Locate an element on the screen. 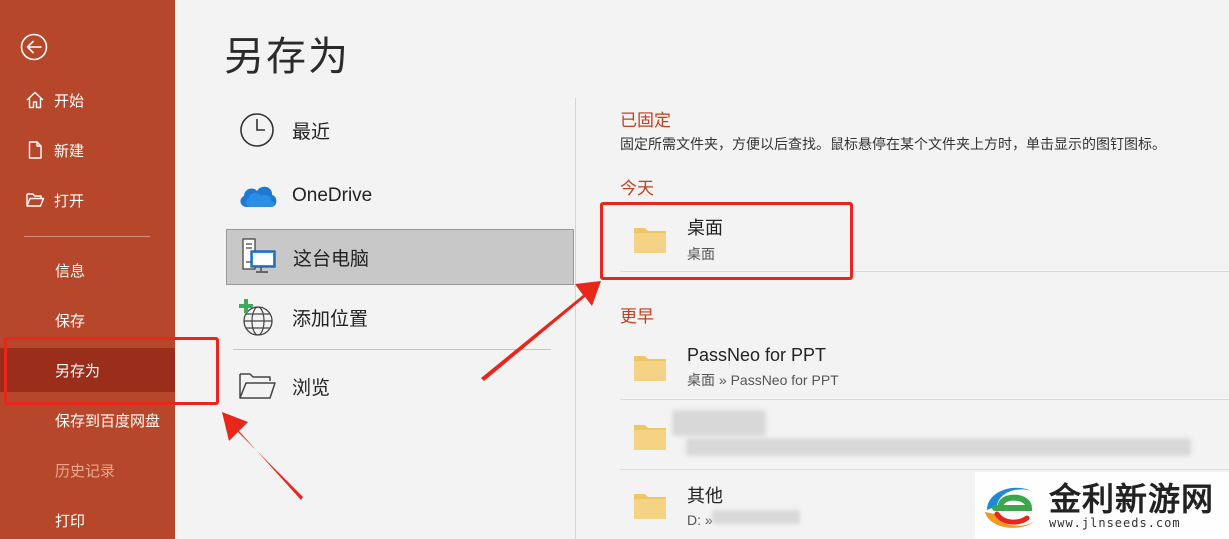 The image size is (1229, 539). watermark: 金利新游网 www.jlnseeds.com is located at coordinates (1102, 505).